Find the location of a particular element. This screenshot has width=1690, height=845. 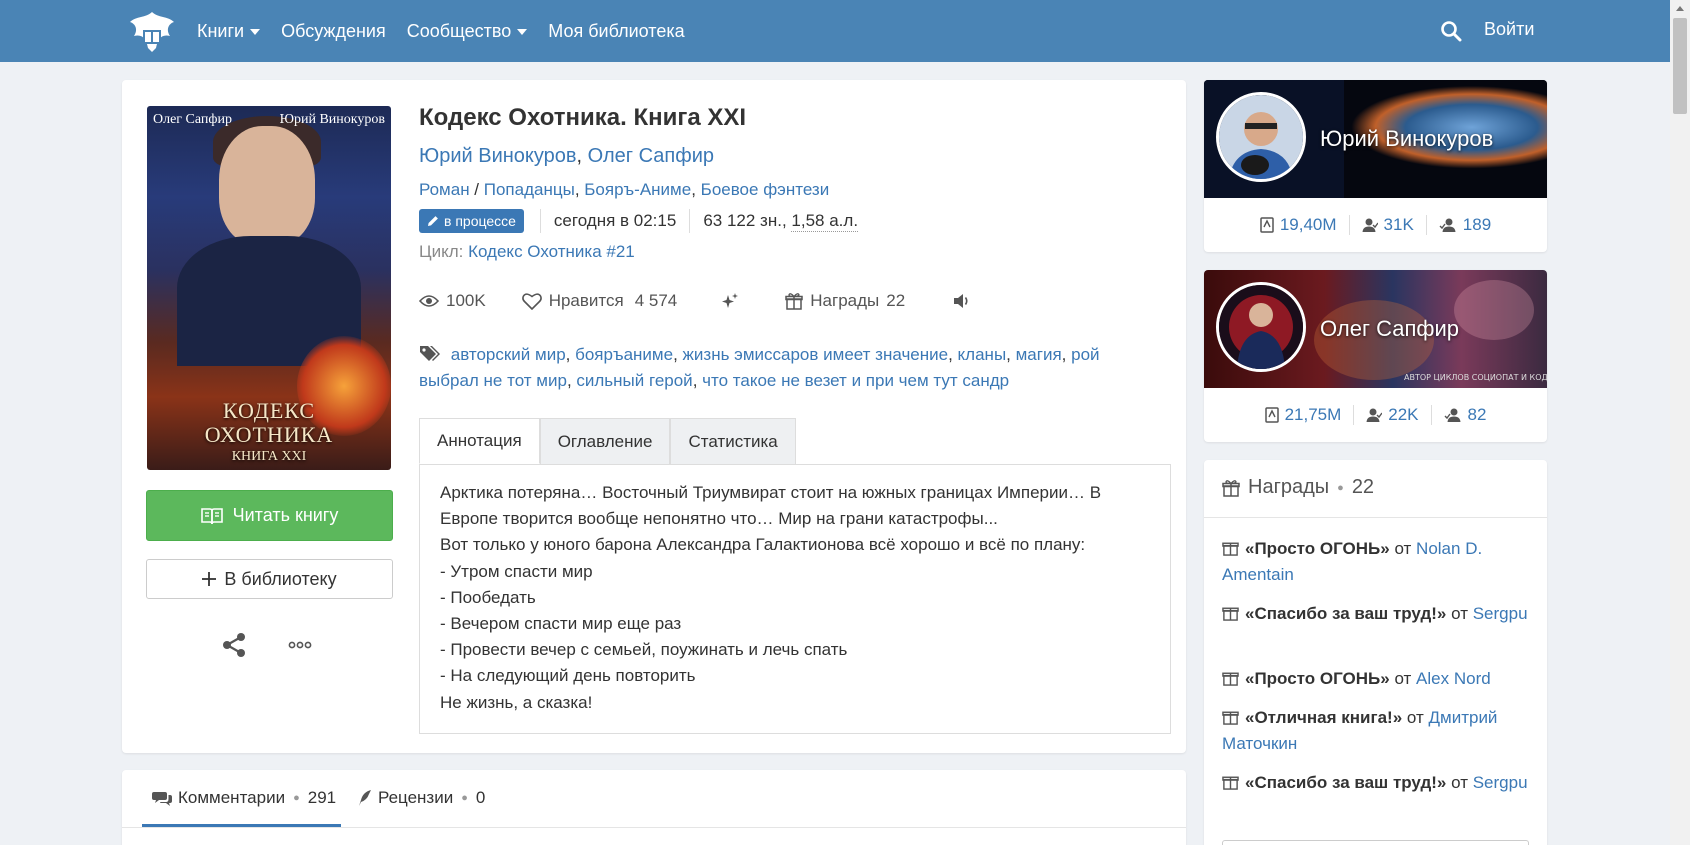

read-book-label: Читать книгу is located at coordinates (285, 515).